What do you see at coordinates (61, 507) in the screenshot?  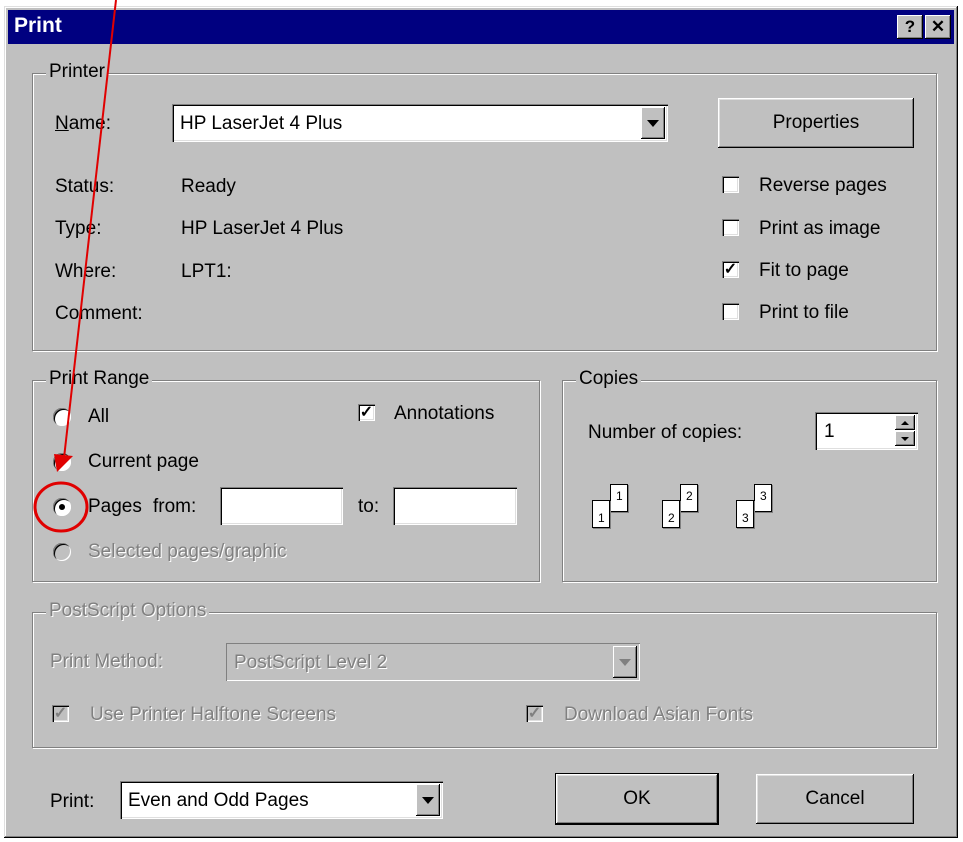 I see `annotation-circle` at bounding box center [61, 507].